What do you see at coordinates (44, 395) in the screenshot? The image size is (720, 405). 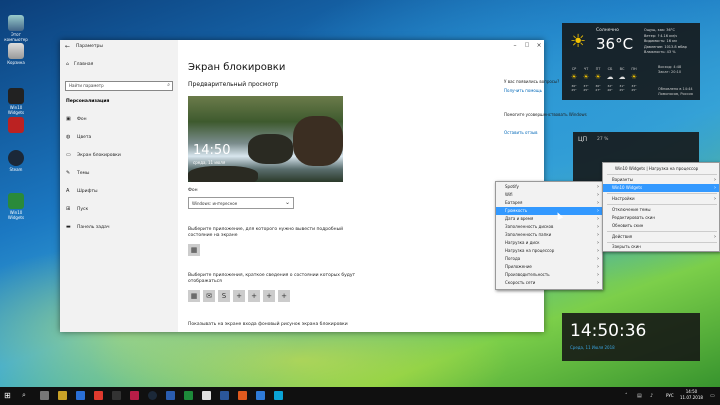 I see `task-view-icon` at bounding box center [44, 395].